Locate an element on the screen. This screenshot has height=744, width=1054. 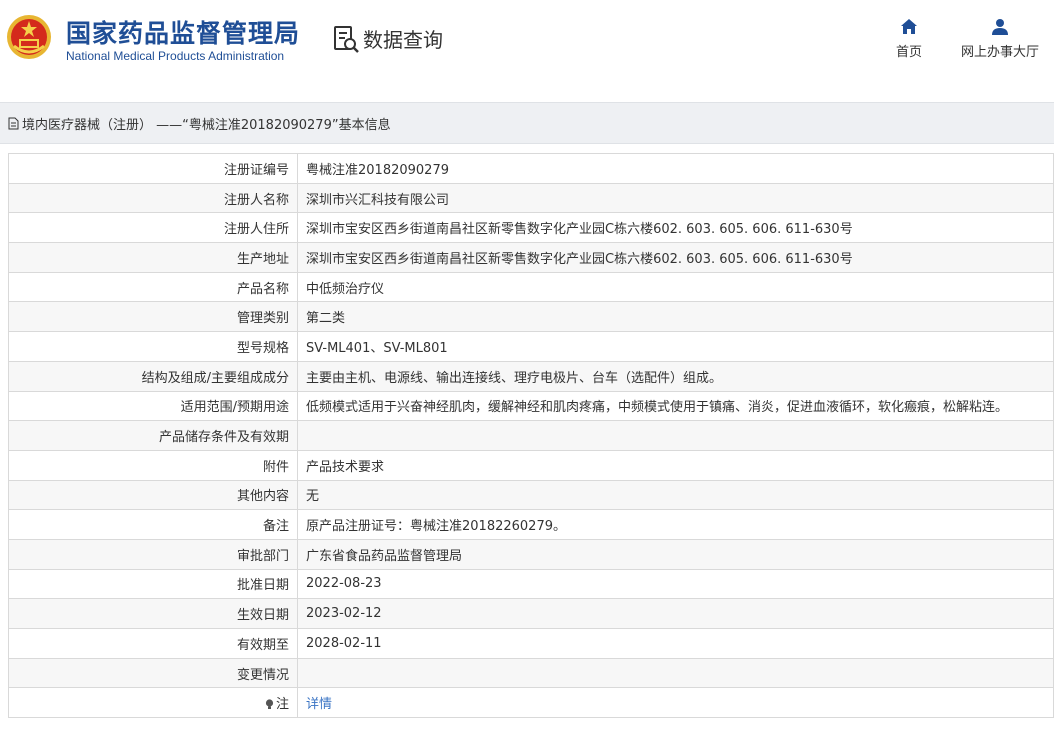
row-key: 有效期至 is located at coordinates (153, 643).